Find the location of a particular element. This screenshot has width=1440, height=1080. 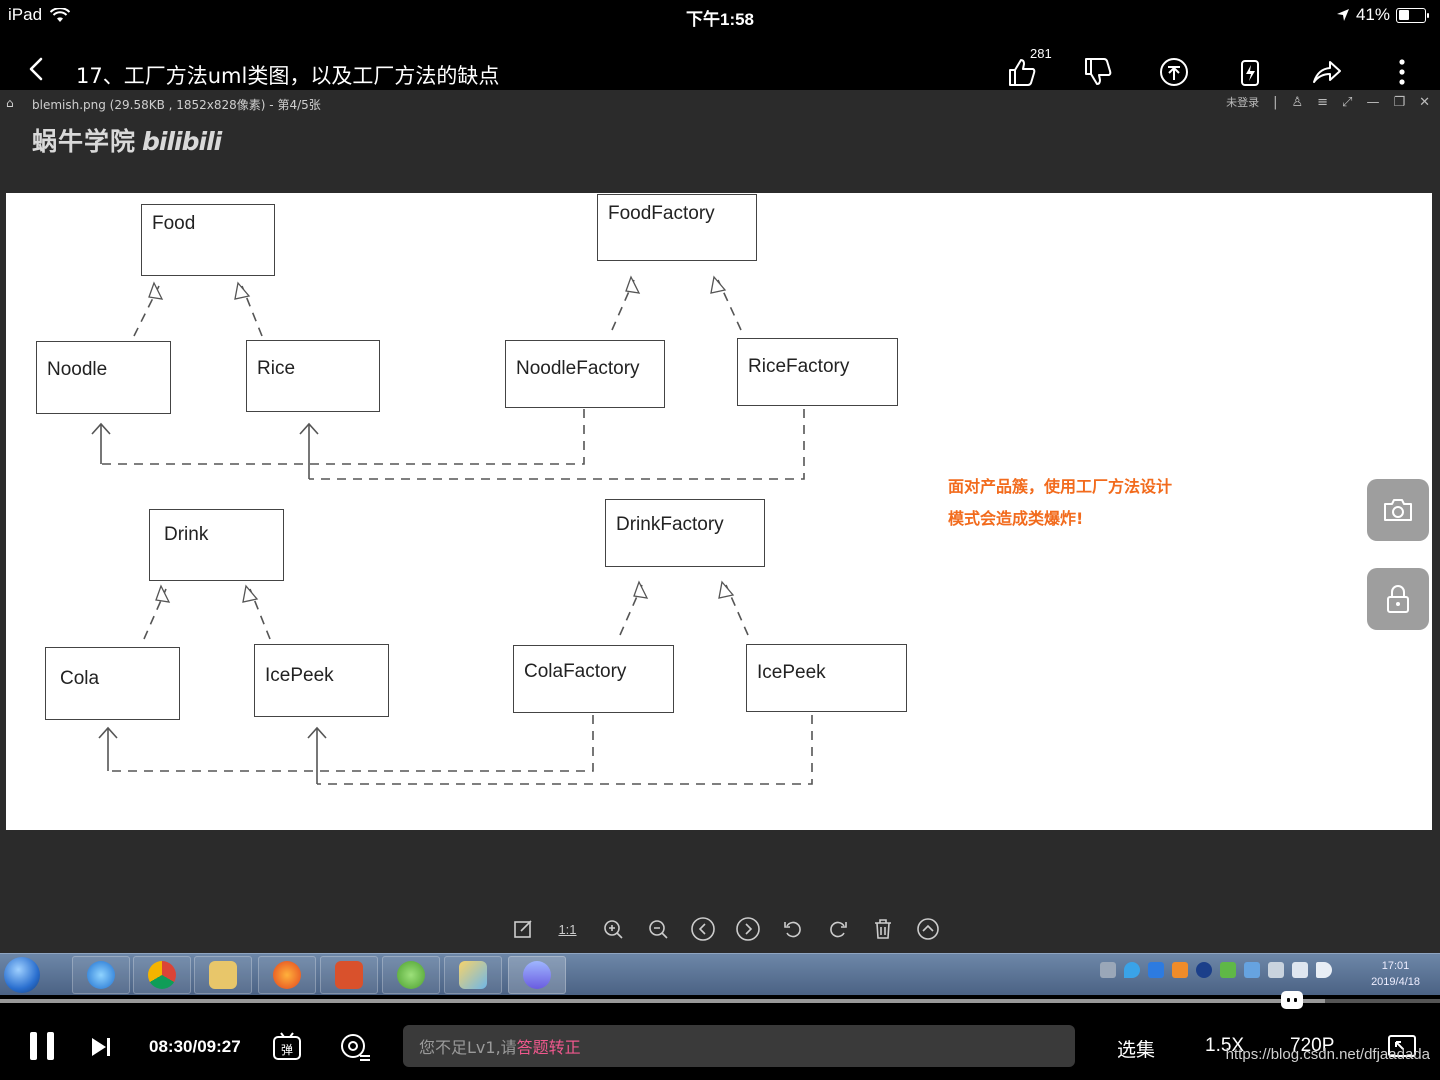

uml-class-icepeek: IcePeek is located at coordinates (321, 680).